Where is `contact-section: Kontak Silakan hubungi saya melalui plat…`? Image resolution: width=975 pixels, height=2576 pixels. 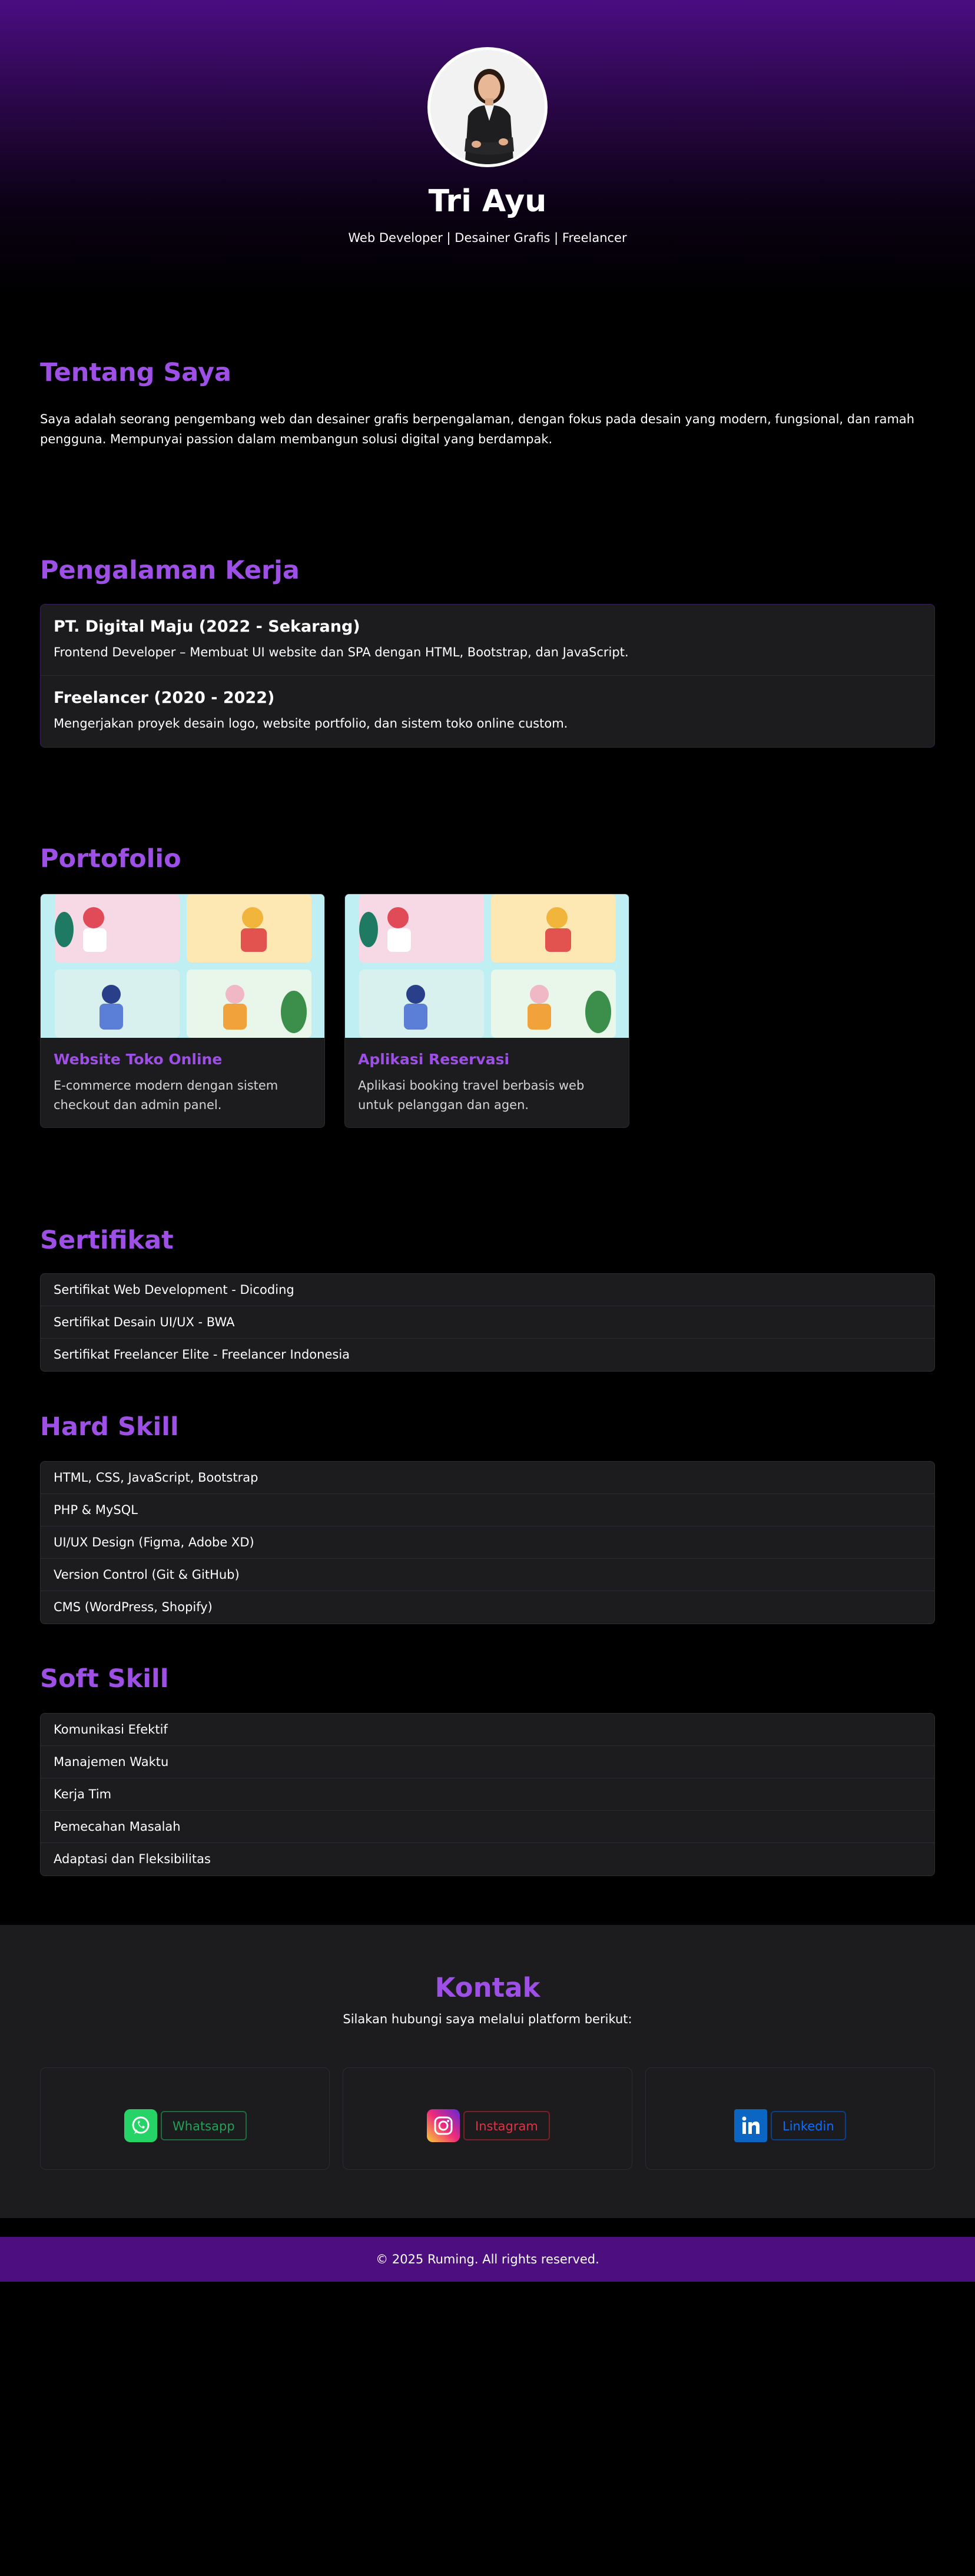 contact-section: Kontak Silakan hubungi saya melalui plat… is located at coordinates (487, 2071).